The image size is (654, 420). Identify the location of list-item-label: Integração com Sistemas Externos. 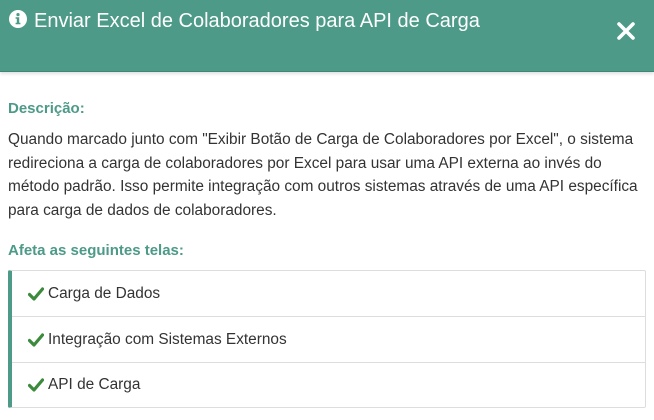
(167, 339).